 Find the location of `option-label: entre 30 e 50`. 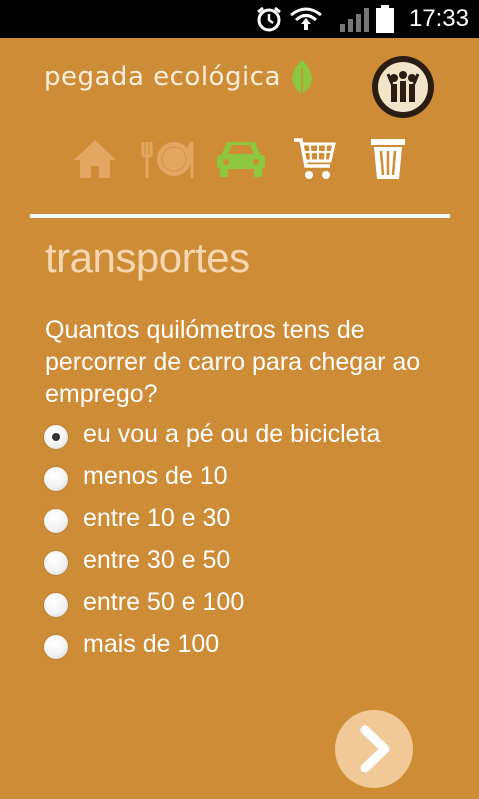

option-label: entre 30 e 50 is located at coordinates (156, 560).